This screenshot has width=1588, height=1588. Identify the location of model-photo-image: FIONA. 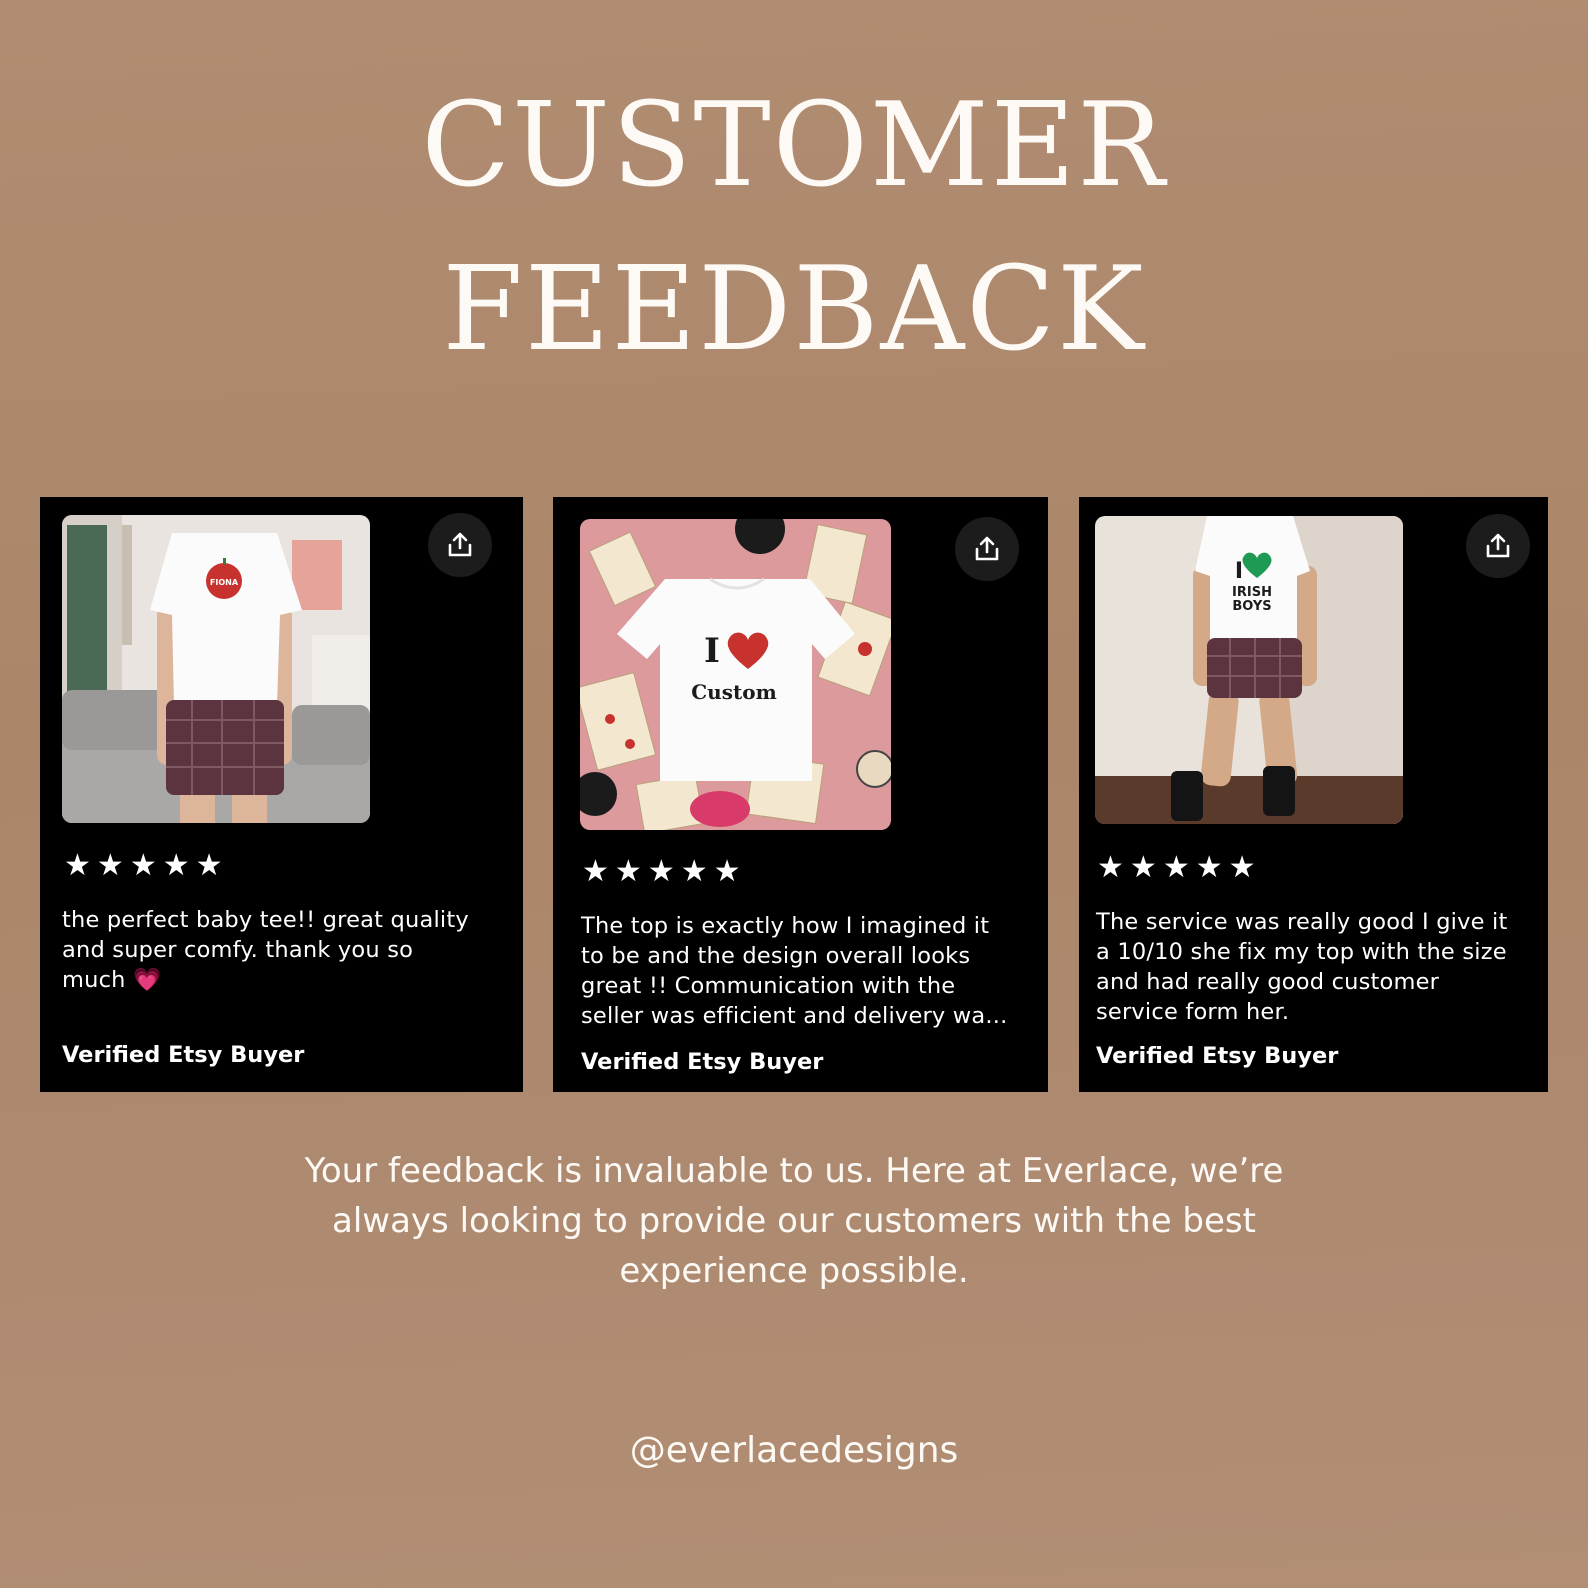
(216, 669).